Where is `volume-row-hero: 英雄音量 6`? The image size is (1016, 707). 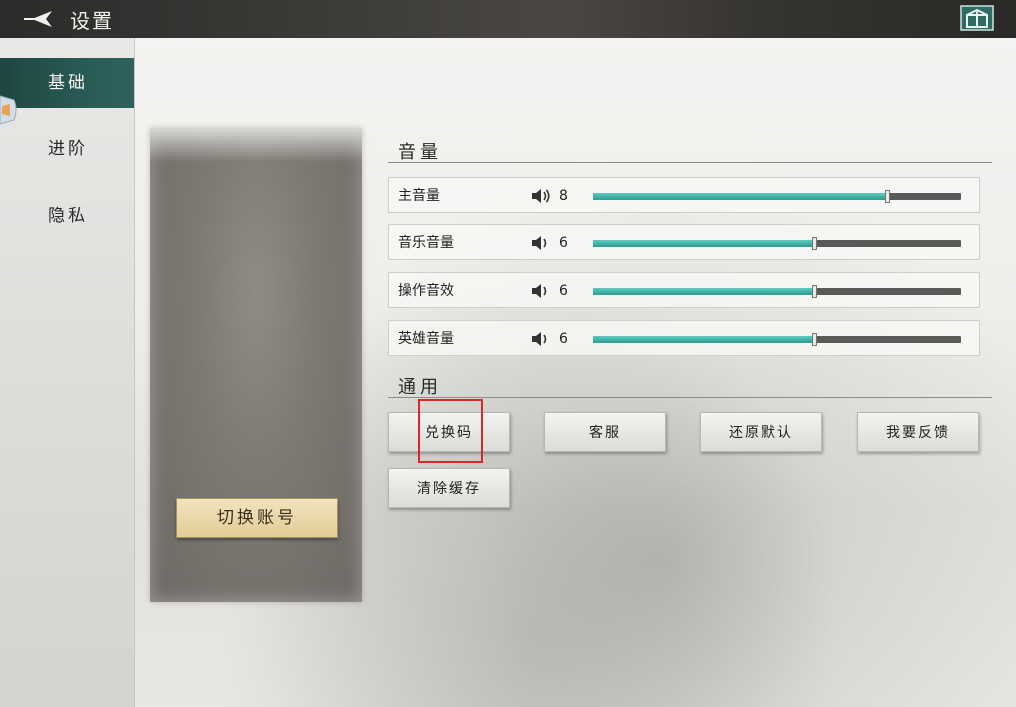 volume-row-hero: 英雄音量 6 is located at coordinates (684, 338).